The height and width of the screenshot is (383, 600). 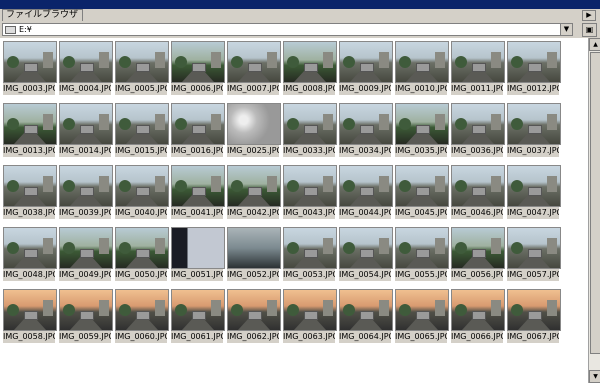 I want to click on thumbnail-item: IMG_0016.JPG, so click(x=197, y=132).